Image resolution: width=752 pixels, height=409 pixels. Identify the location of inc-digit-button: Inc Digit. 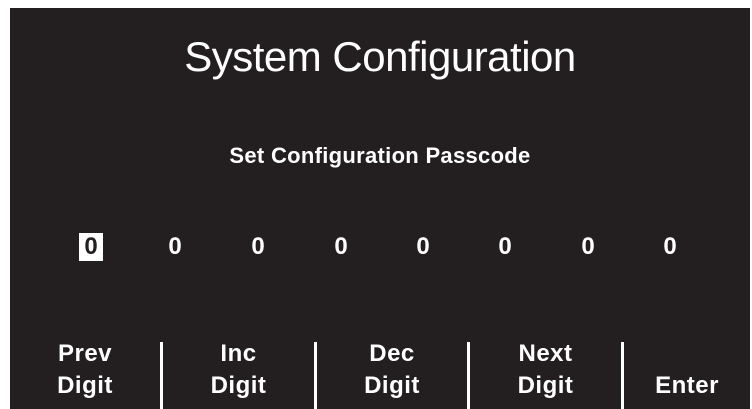
(238, 373).